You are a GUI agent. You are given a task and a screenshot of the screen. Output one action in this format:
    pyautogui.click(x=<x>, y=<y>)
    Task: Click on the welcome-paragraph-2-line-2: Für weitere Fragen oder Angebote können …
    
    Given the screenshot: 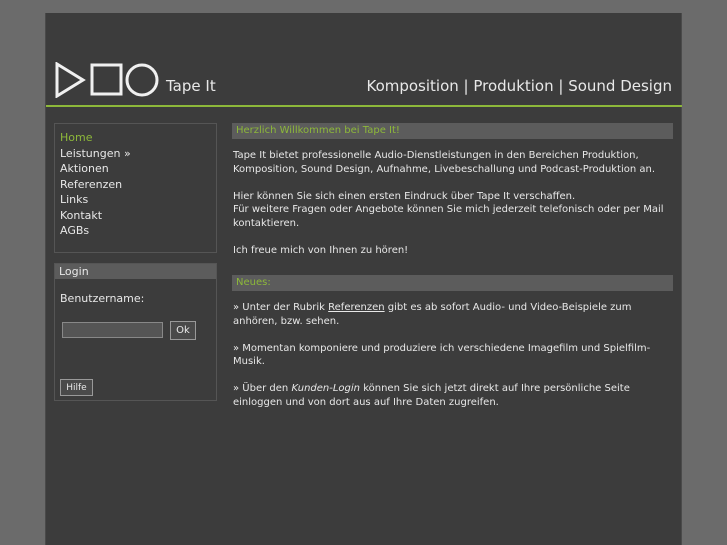 What is the action you would take?
    pyautogui.click(x=448, y=216)
    